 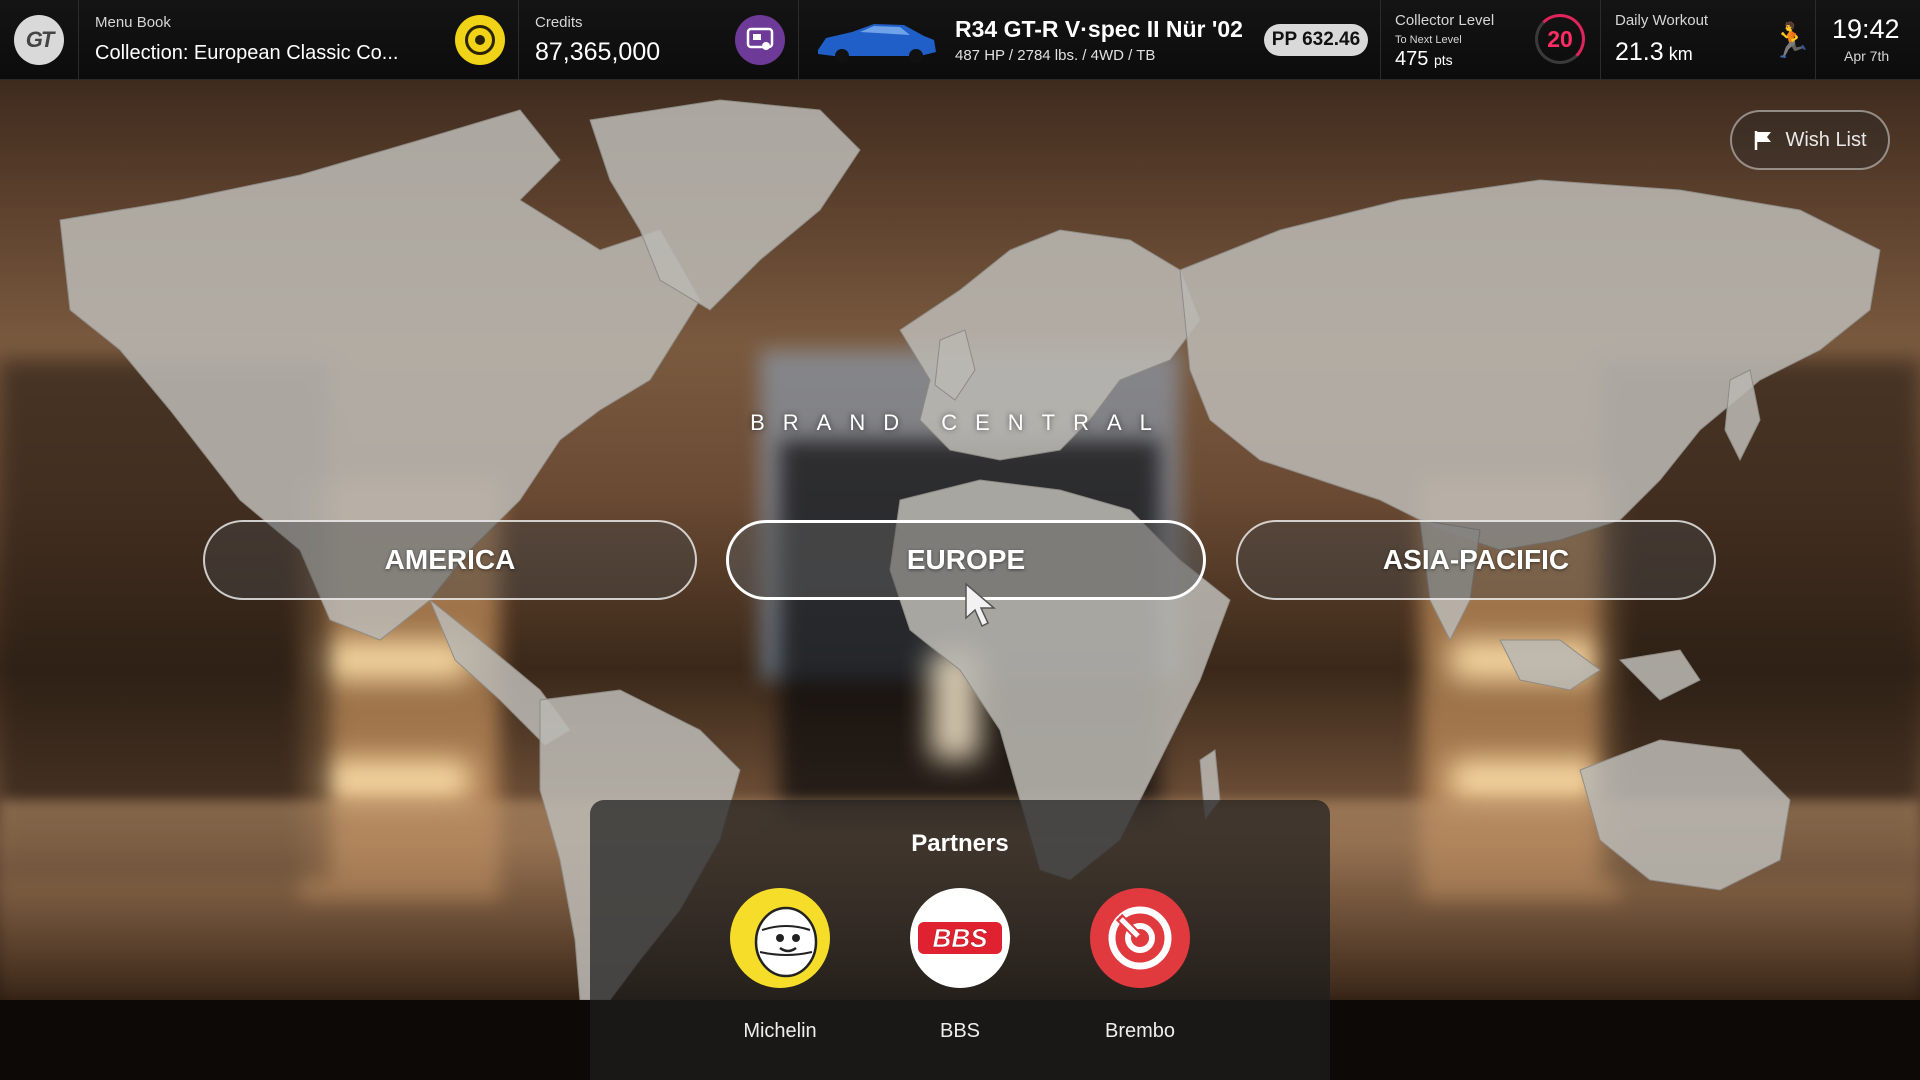 What do you see at coordinates (39, 40) in the screenshot?
I see `gt-logo-icon: GT` at bounding box center [39, 40].